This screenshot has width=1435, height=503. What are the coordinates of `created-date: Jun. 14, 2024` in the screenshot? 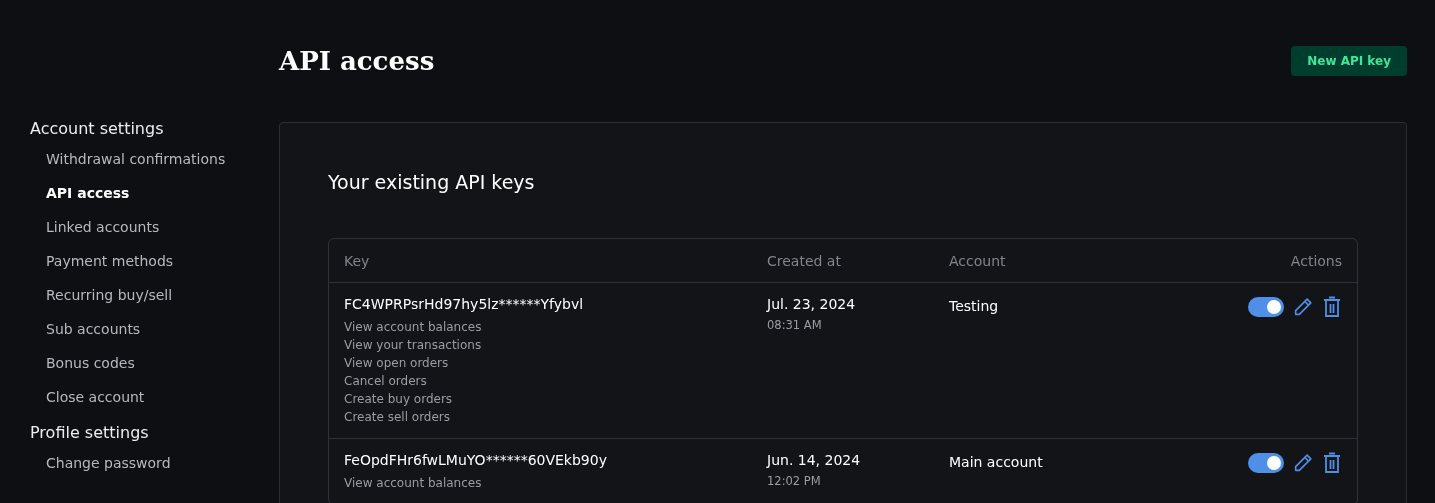 It's located at (814, 460).